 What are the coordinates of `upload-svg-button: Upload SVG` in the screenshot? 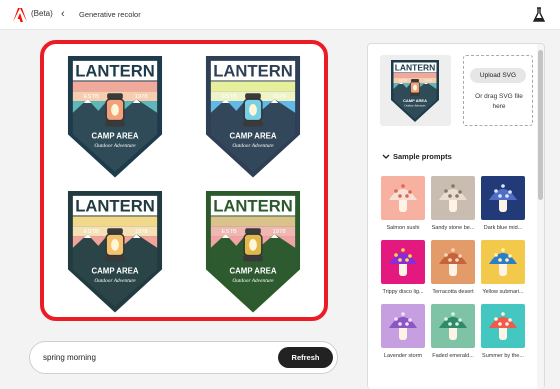 It's located at (498, 75).